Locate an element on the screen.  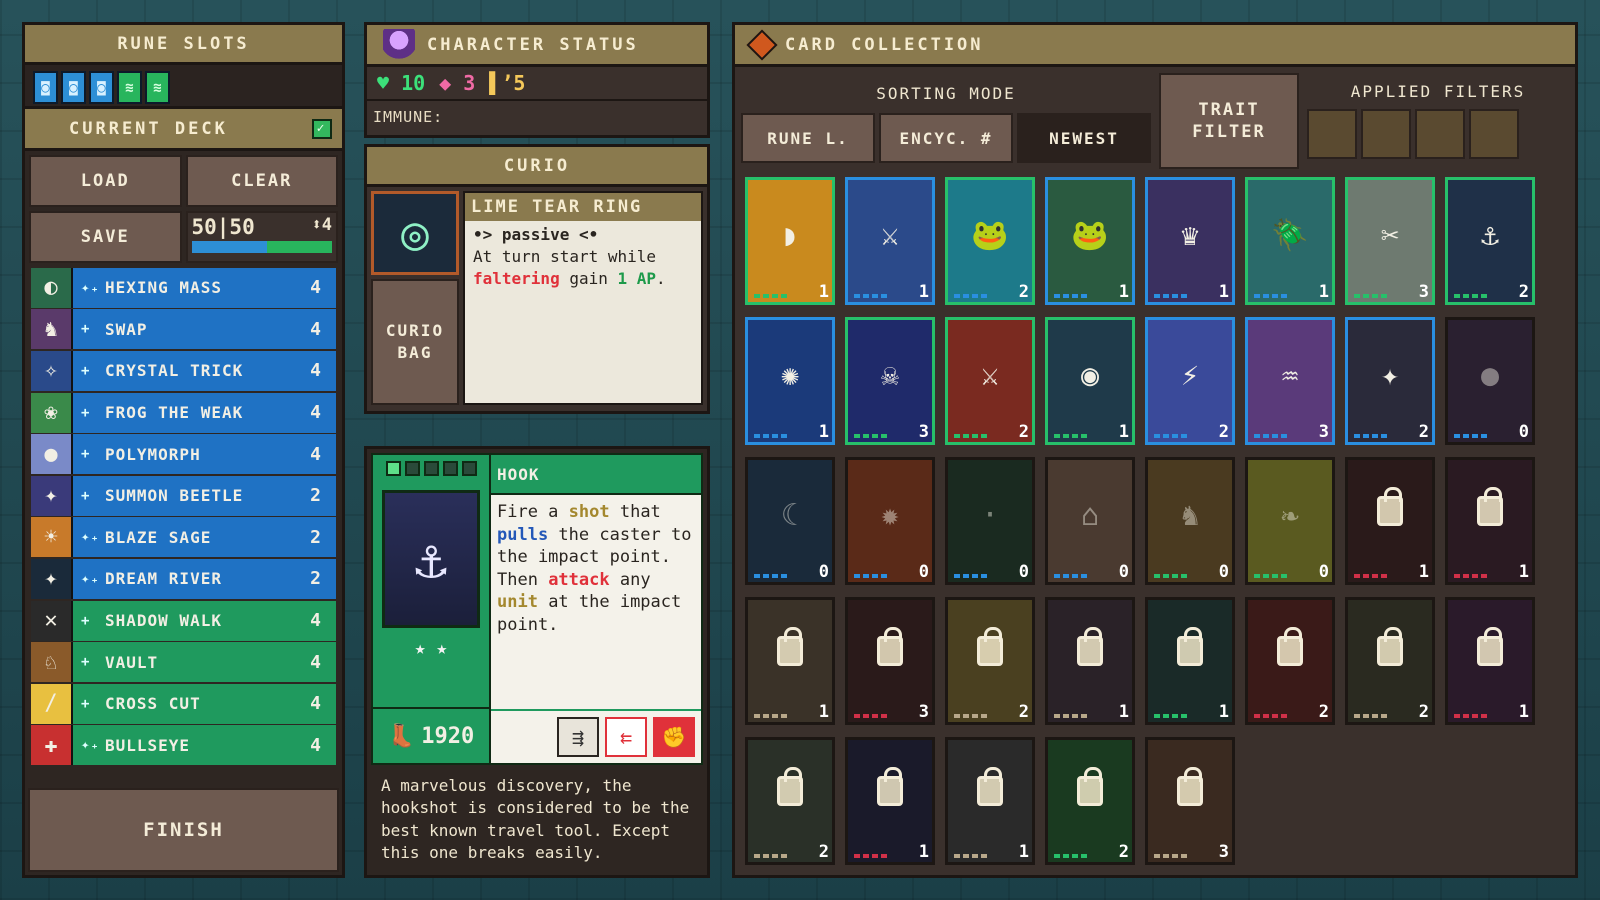
deck-list-item: ☀ ✦₊ BLAZE SAGE 2 is located at coordinates (183, 538).